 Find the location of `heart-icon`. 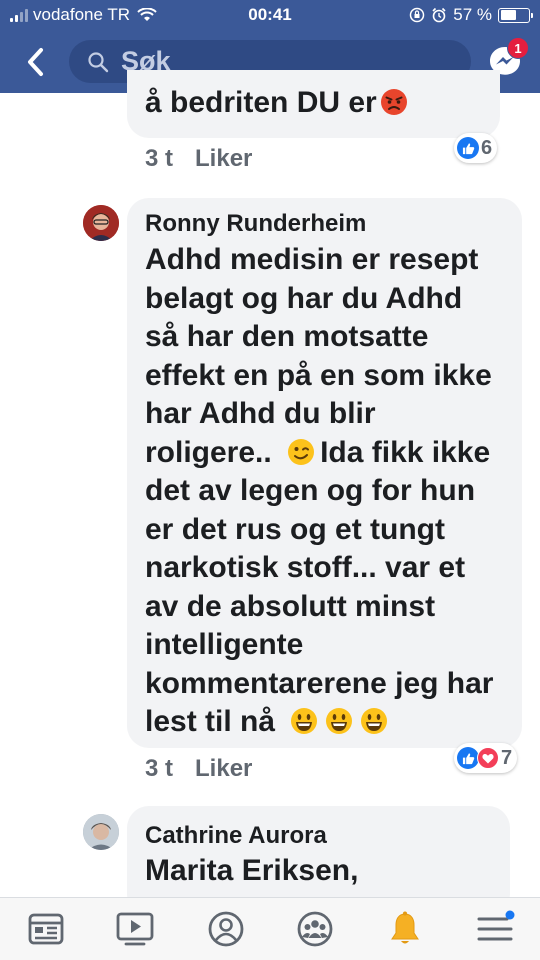

heart-icon is located at coordinates (488, 758).